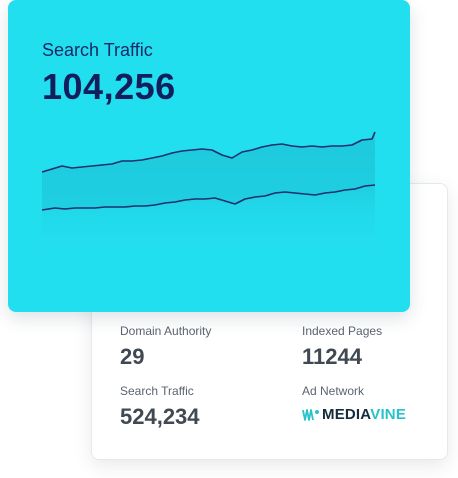 This screenshot has height=478, width=458. What do you see at coordinates (364, 414) in the screenshot?
I see `mediavine-wordmark: MEDIAVINE` at bounding box center [364, 414].